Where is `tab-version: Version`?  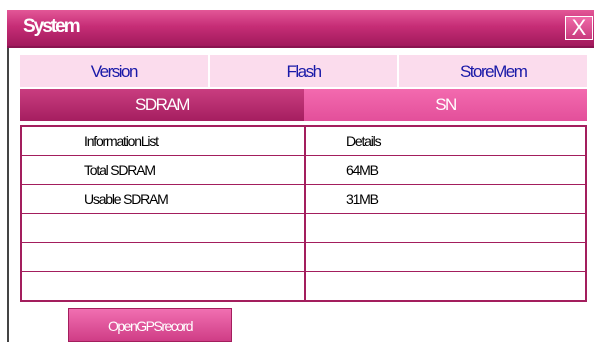
tab-version: Version is located at coordinates (115, 71).